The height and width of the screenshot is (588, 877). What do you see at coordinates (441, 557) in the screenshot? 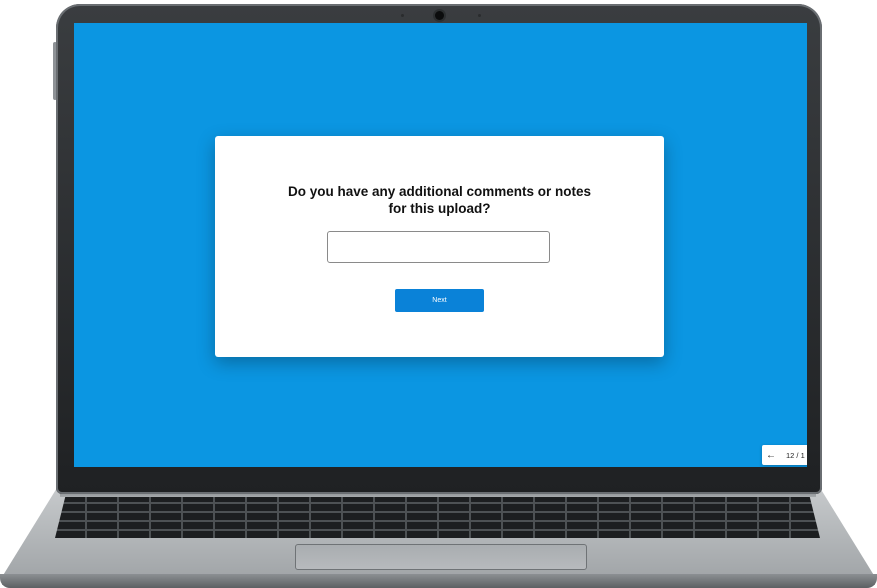
I see `trackpad` at bounding box center [441, 557].